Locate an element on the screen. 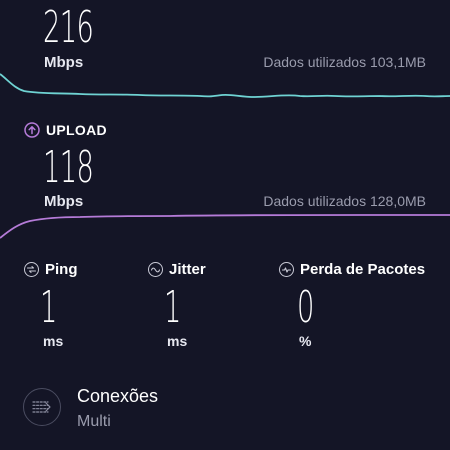 The width and height of the screenshot is (450, 450). ping-label: Ping is located at coordinates (61, 269).